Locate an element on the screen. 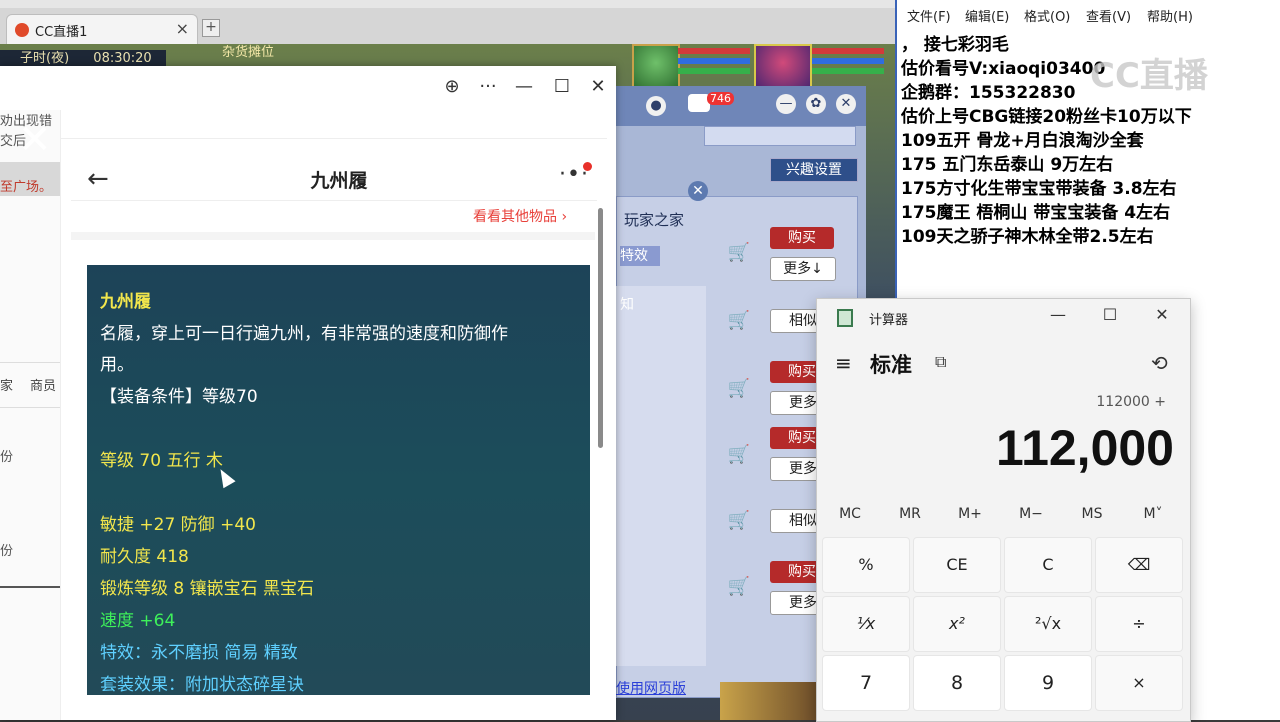  notepad-line: 估价上号CBG链接20粉丝卡10万以下 is located at coordinates (1046, 117).